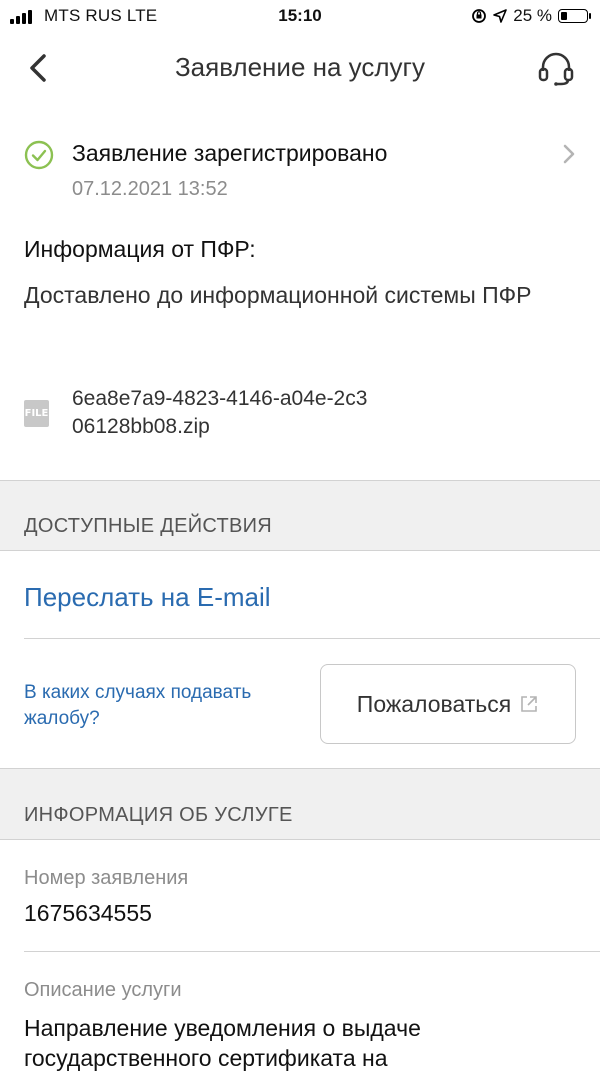 Image resolution: width=600 pixels, height=1073 pixels. Describe the element at coordinates (574, 16) in the screenshot. I see `battery-icon` at that location.